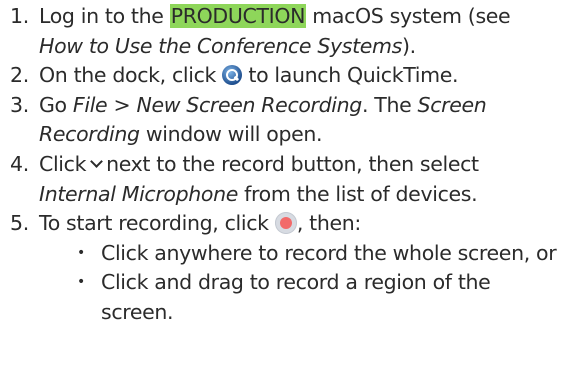 This screenshot has width=563, height=387. I want to click on quicktime-icon, so click(232, 75).